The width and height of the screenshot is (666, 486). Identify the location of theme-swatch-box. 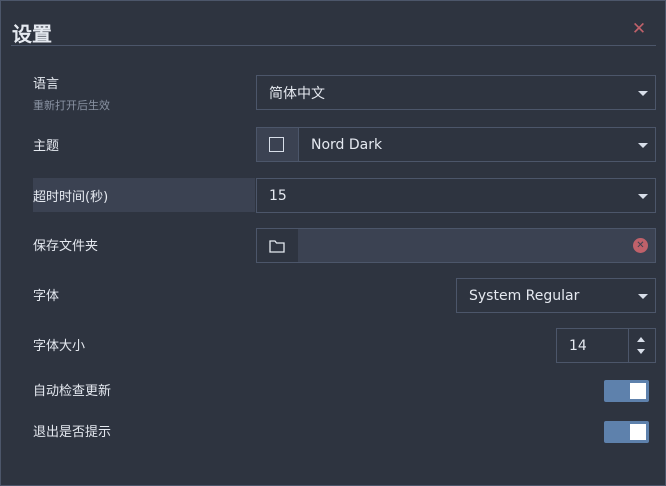
(278, 144).